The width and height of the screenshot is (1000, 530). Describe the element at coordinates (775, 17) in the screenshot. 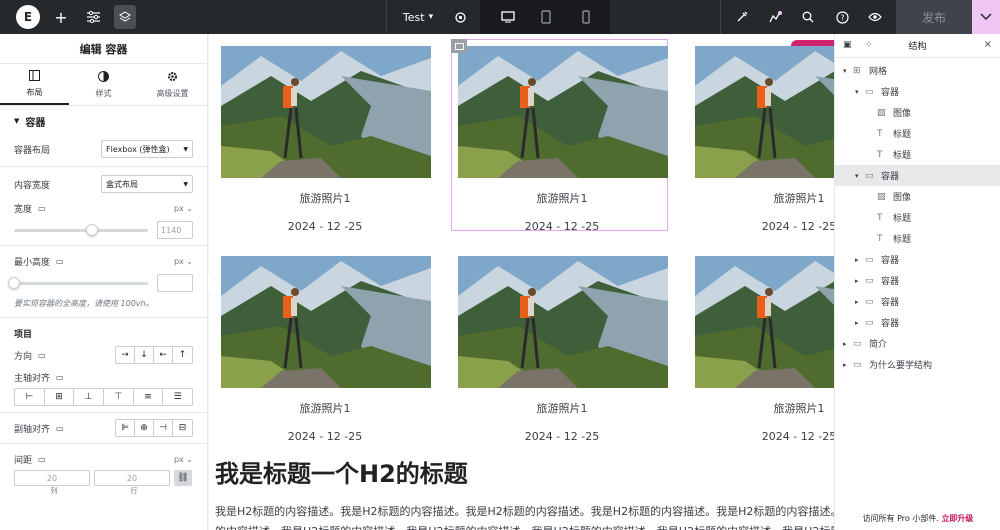

I see `notifications-icon` at that location.